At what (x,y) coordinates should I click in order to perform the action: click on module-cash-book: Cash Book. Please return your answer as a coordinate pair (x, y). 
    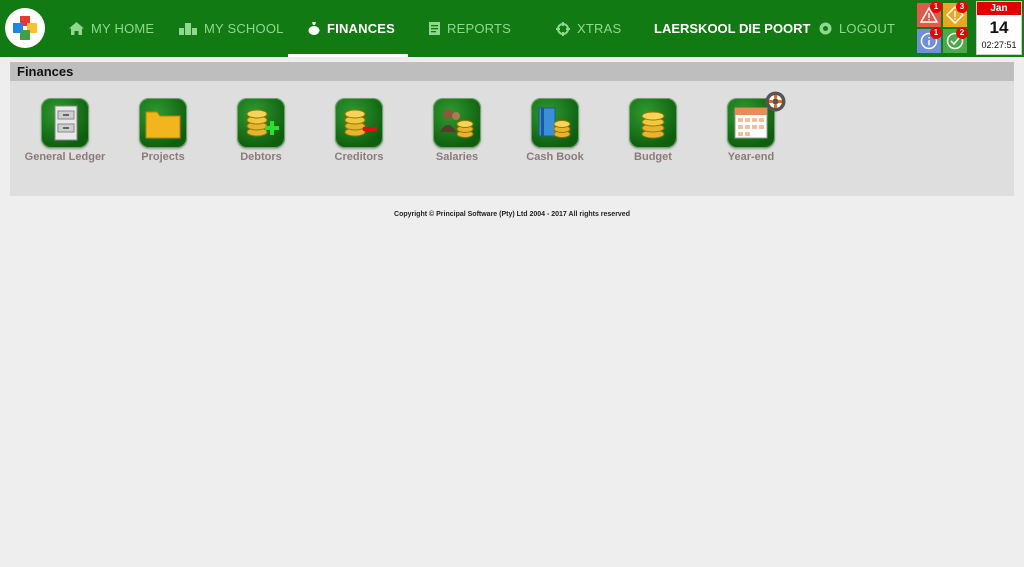
    Looking at the image, I should click on (555, 130).